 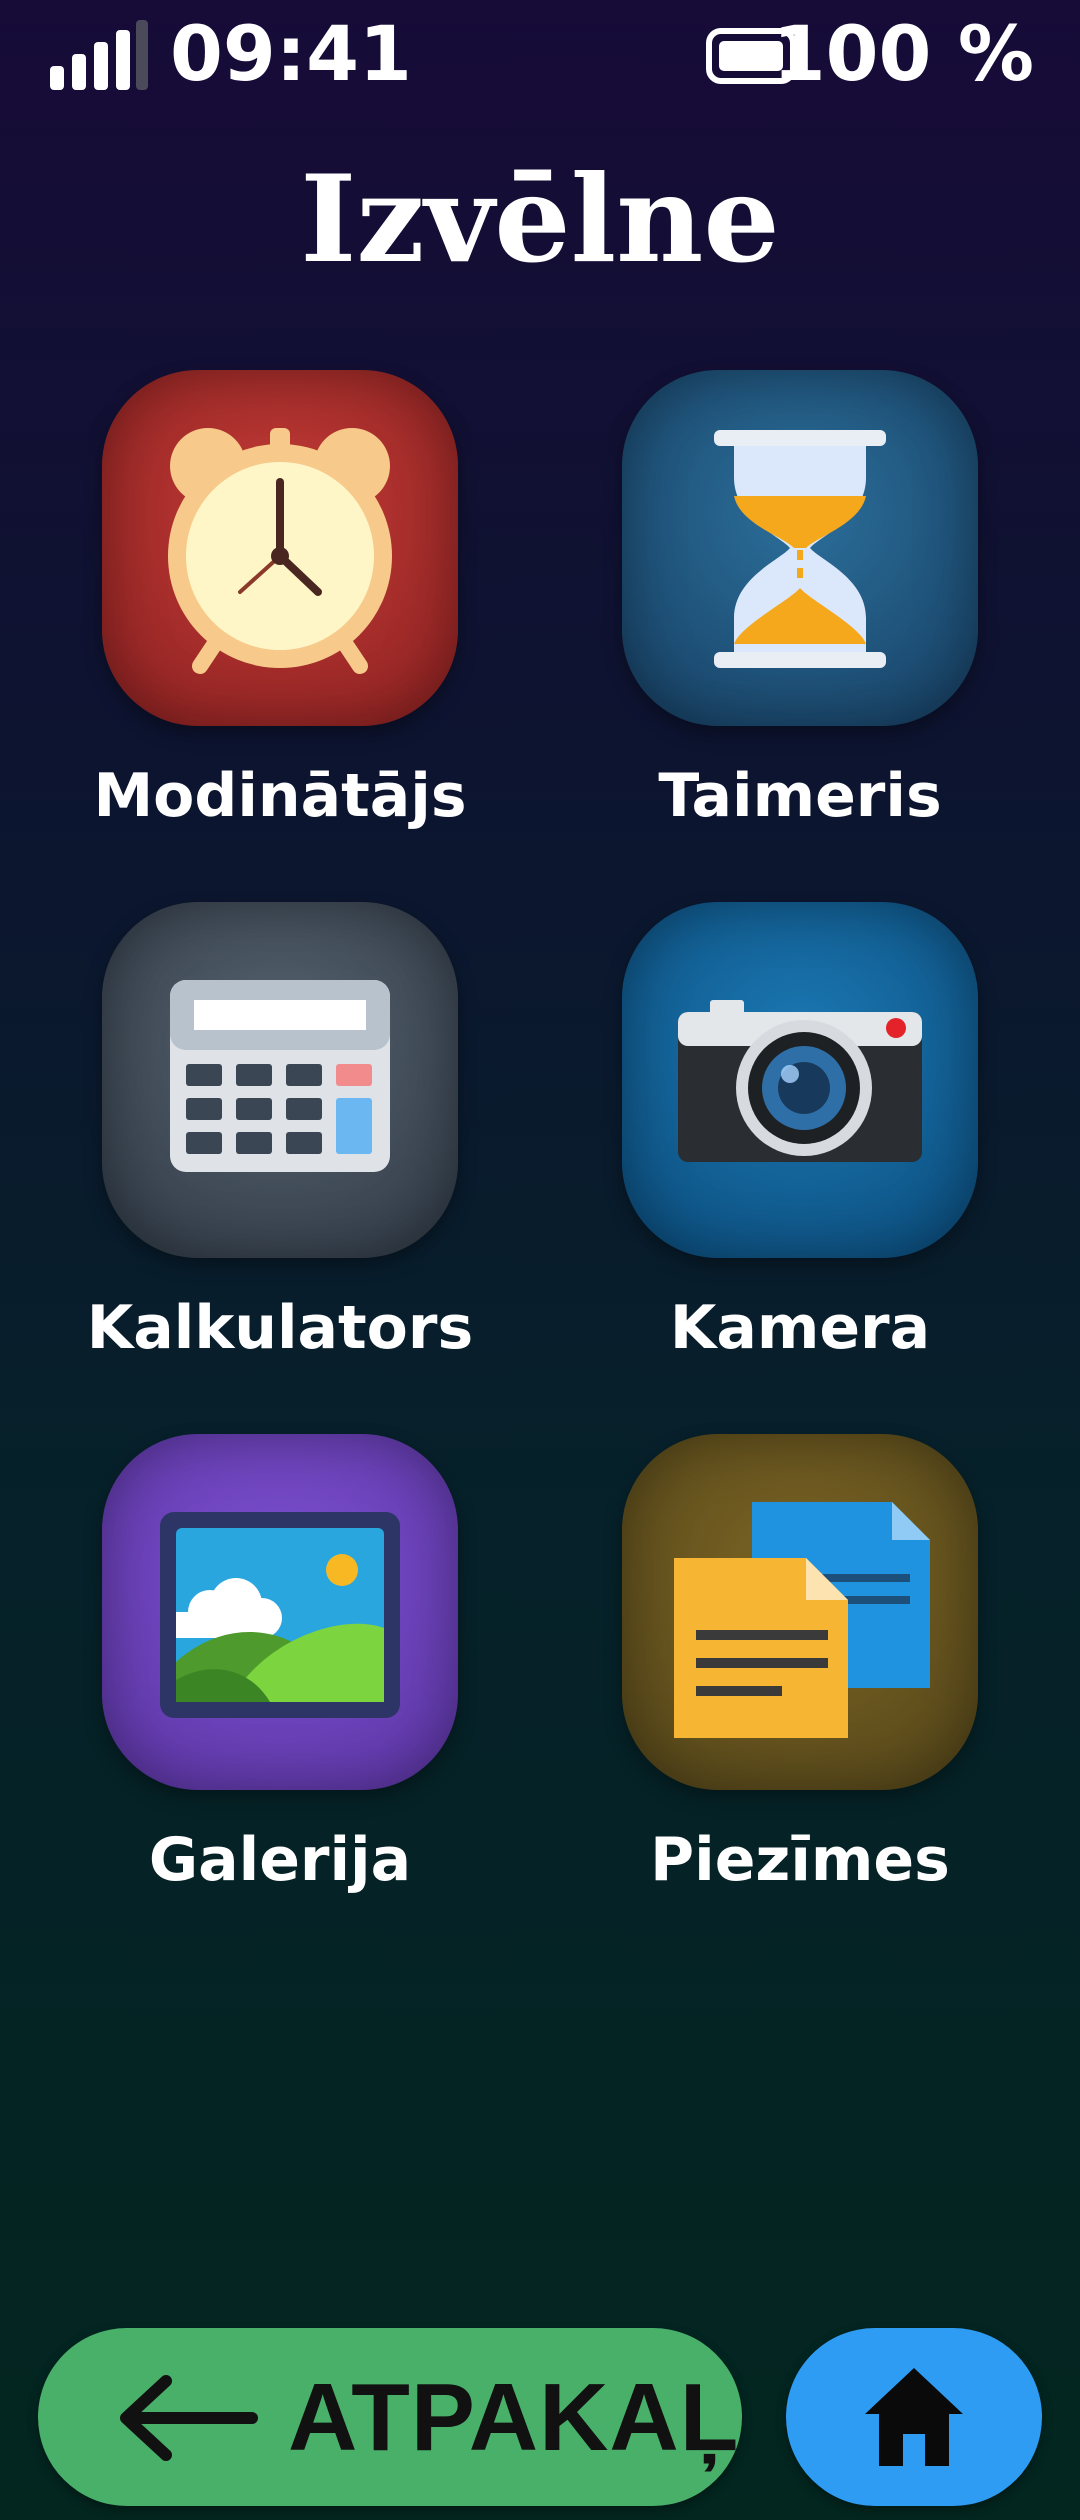 I want to click on app-tile-camera: Kamera, so click(x=800, y=1162).